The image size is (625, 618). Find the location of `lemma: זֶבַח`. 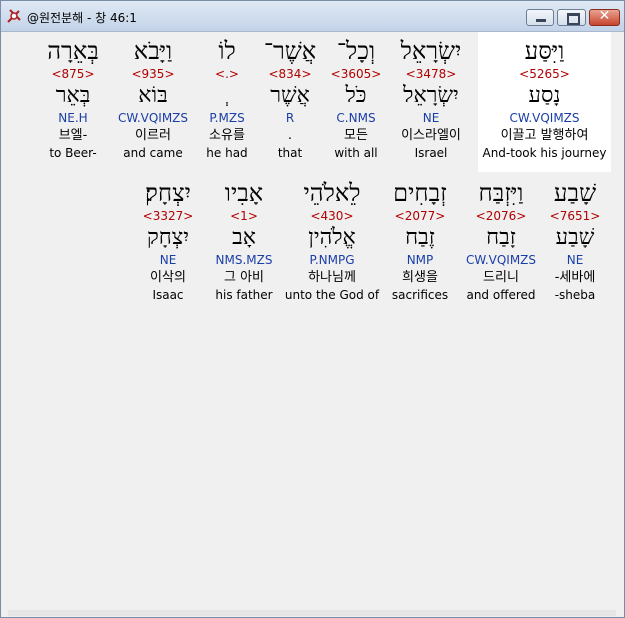

lemma: זֶבַח is located at coordinates (420, 237).